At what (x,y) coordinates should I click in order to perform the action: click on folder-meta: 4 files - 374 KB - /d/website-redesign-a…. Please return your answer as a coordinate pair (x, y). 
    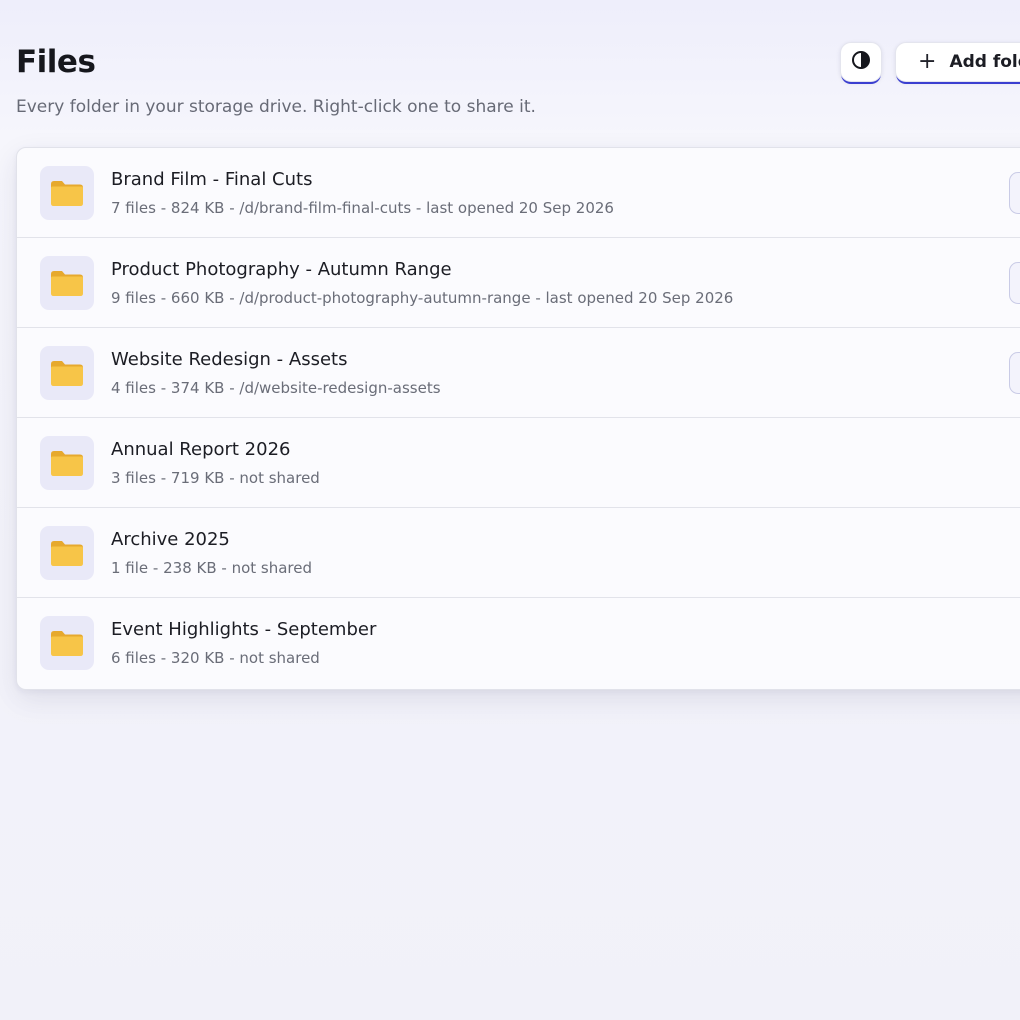
    Looking at the image, I should click on (276, 388).